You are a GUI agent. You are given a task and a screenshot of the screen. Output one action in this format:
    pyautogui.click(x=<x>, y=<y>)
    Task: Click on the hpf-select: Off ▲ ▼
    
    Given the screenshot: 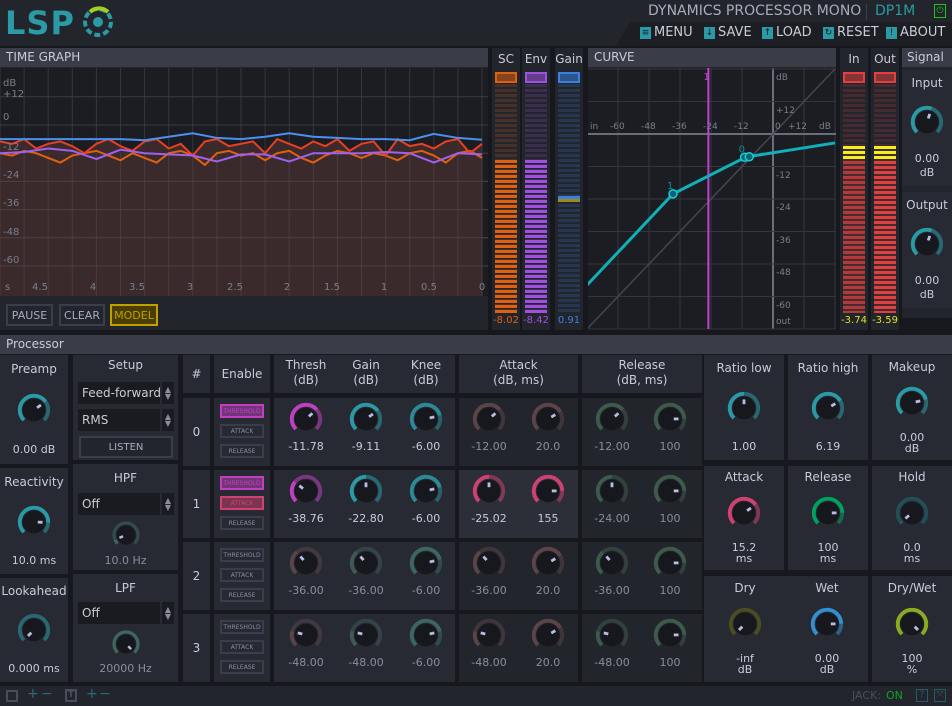 What is the action you would take?
    pyautogui.click(x=126, y=504)
    